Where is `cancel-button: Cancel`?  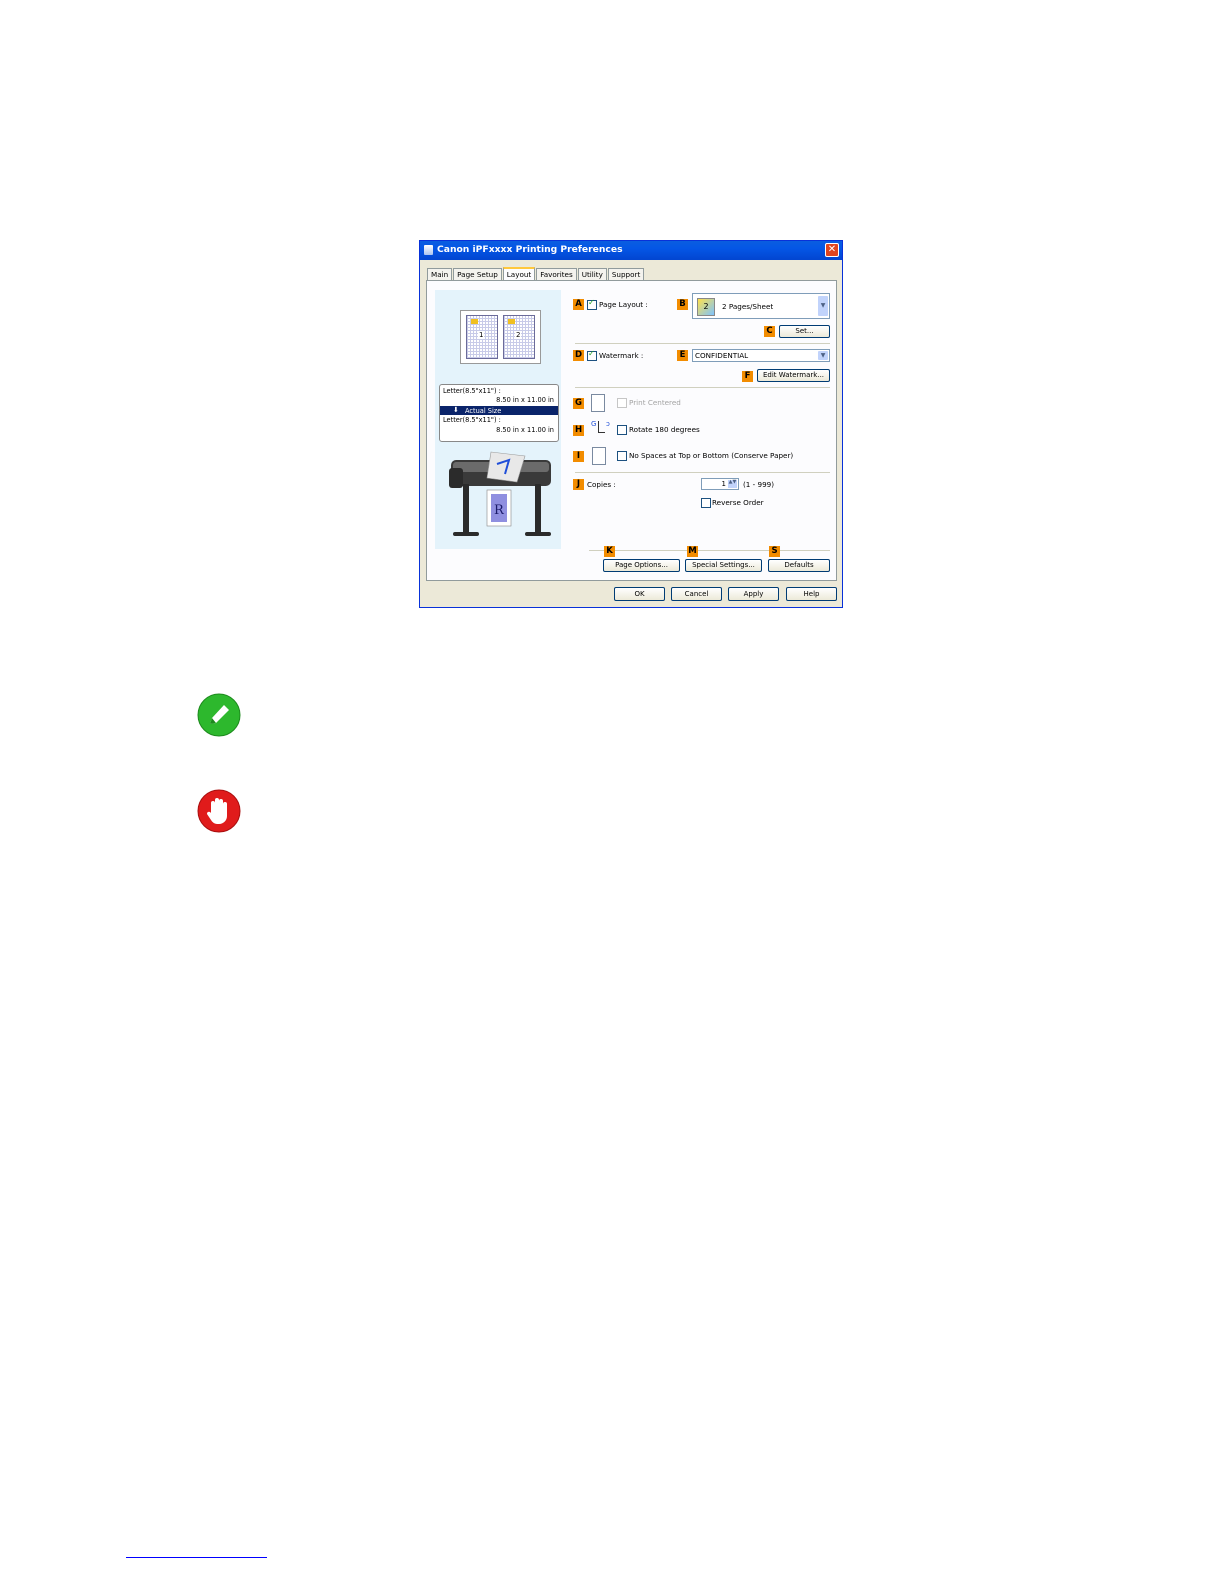 cancel-button: Cancel is located at coordinates (696, 594).